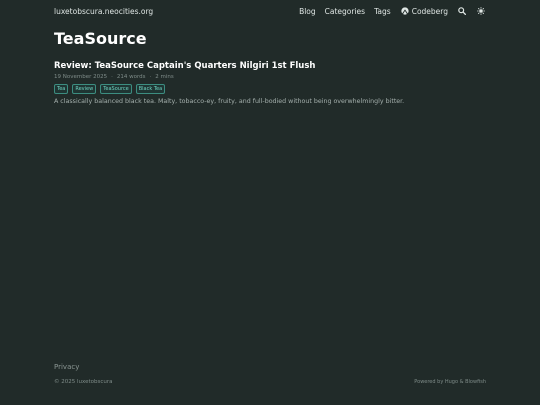 The height and width of the screenshot is (405, 540). Describe the element at coordinates (270, 77) in the screenshot. I see `article-meta: 19 November 2025 · 214 words · 2 mins` at that location.